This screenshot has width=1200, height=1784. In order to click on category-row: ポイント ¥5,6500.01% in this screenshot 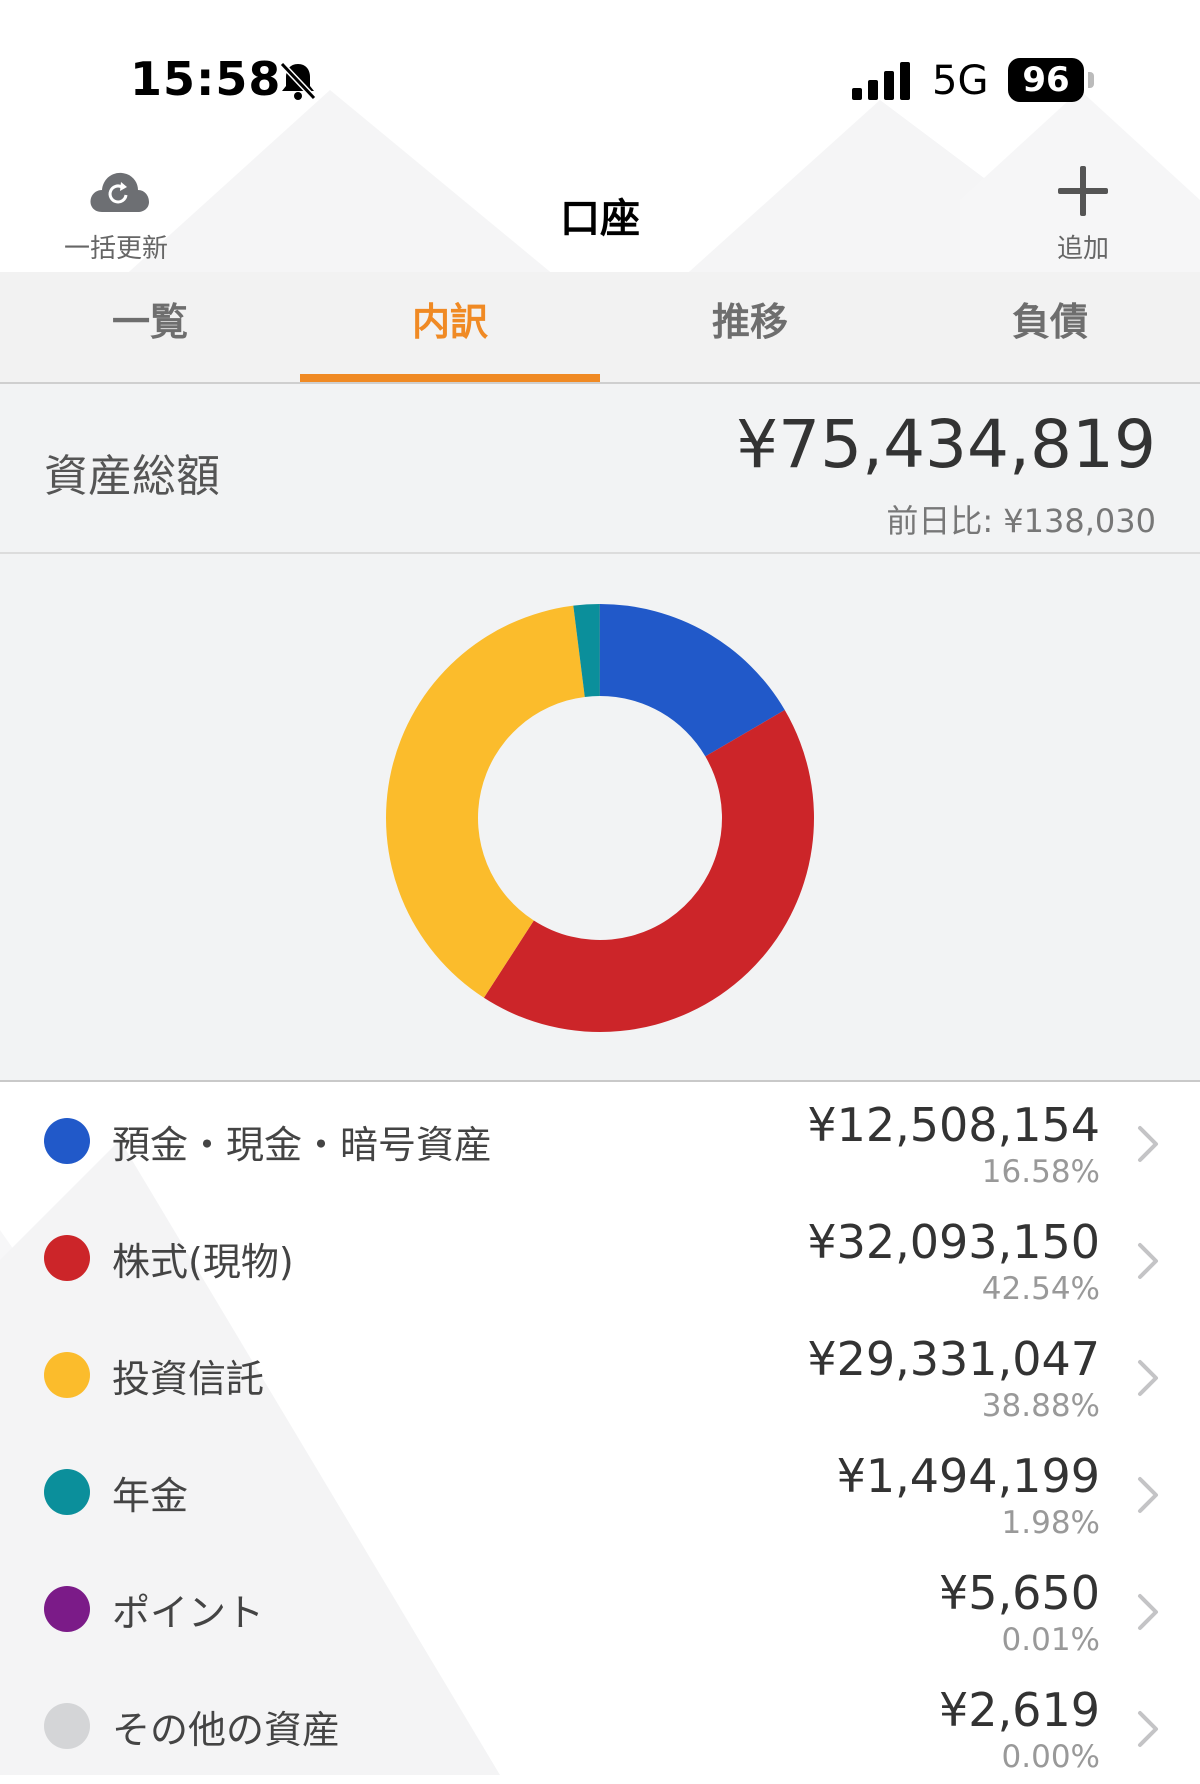, I will do `click(600, 1608)`.